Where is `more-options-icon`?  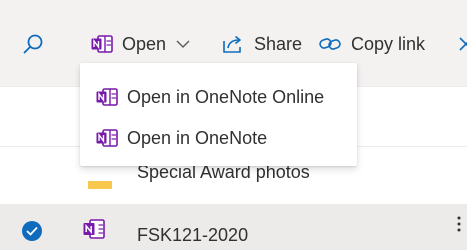 more-options-icon is located at coordinates (459, 227).